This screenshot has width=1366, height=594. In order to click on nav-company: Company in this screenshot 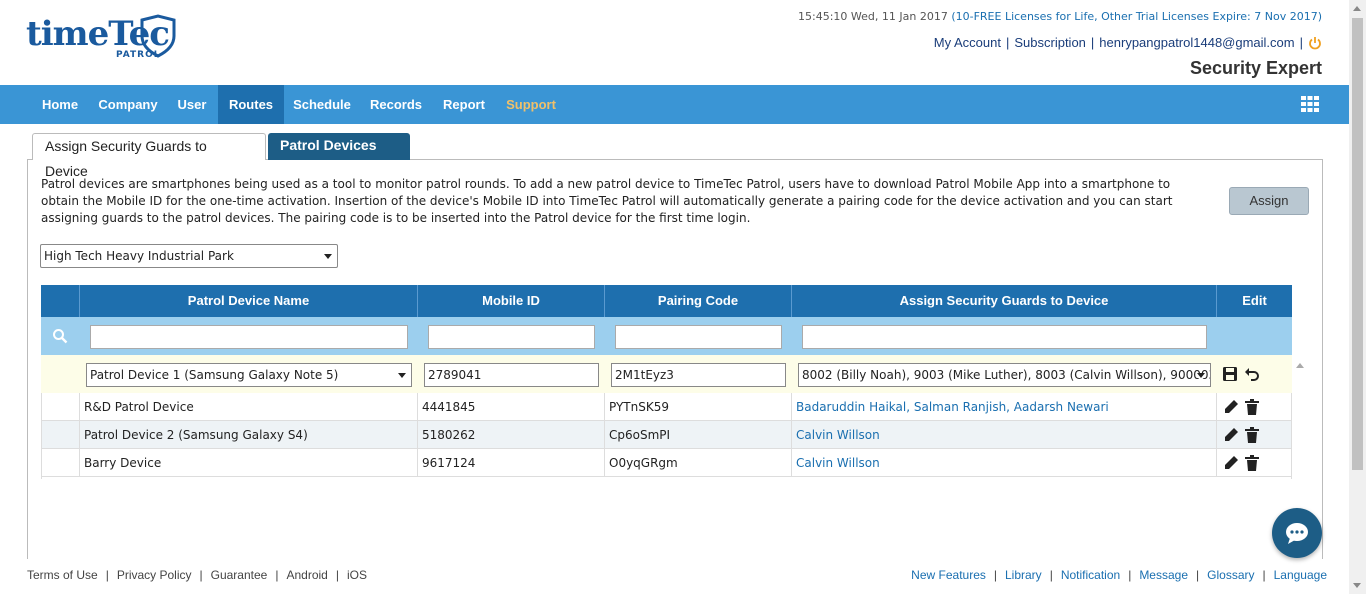, I will do `click(128, 104)`.